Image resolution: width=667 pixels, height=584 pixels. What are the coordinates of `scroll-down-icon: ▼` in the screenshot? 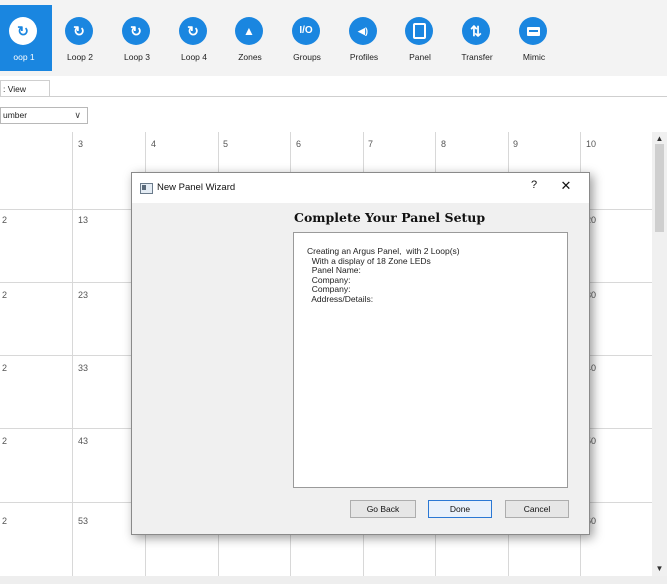 It's located at (659, 568).